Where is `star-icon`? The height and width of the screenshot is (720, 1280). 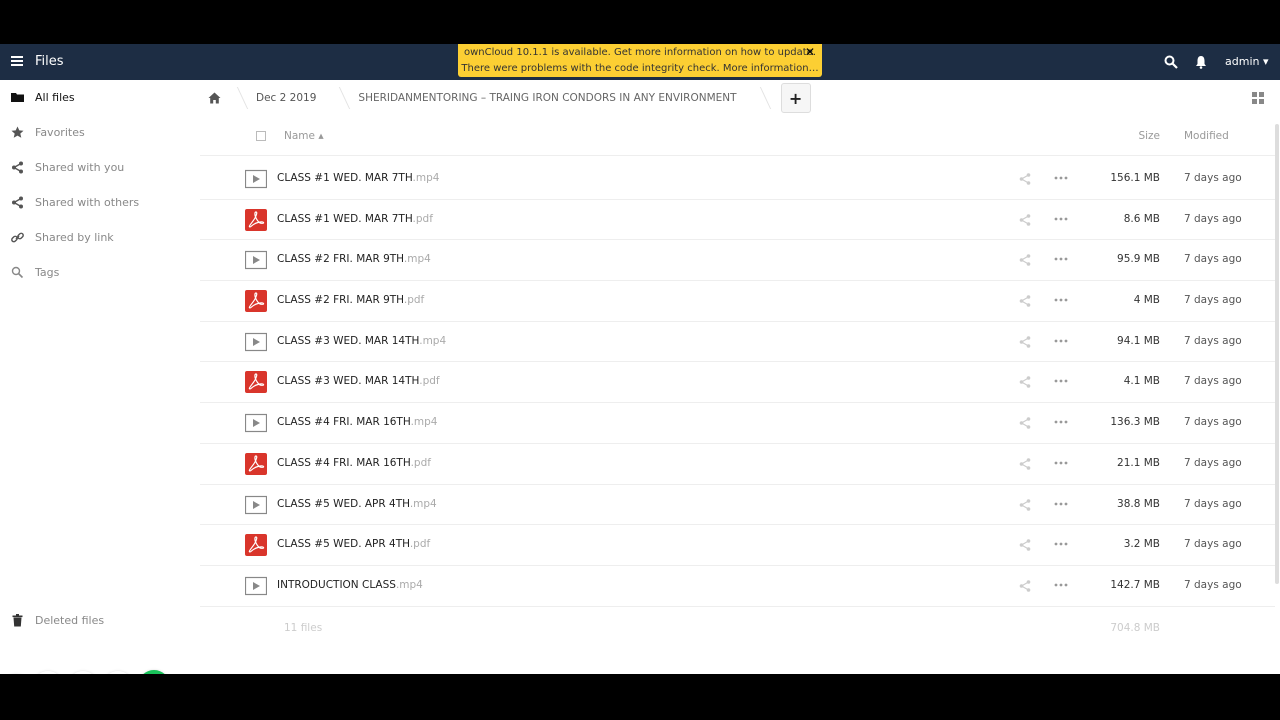
star-icon is located at coordinates (17, 132).